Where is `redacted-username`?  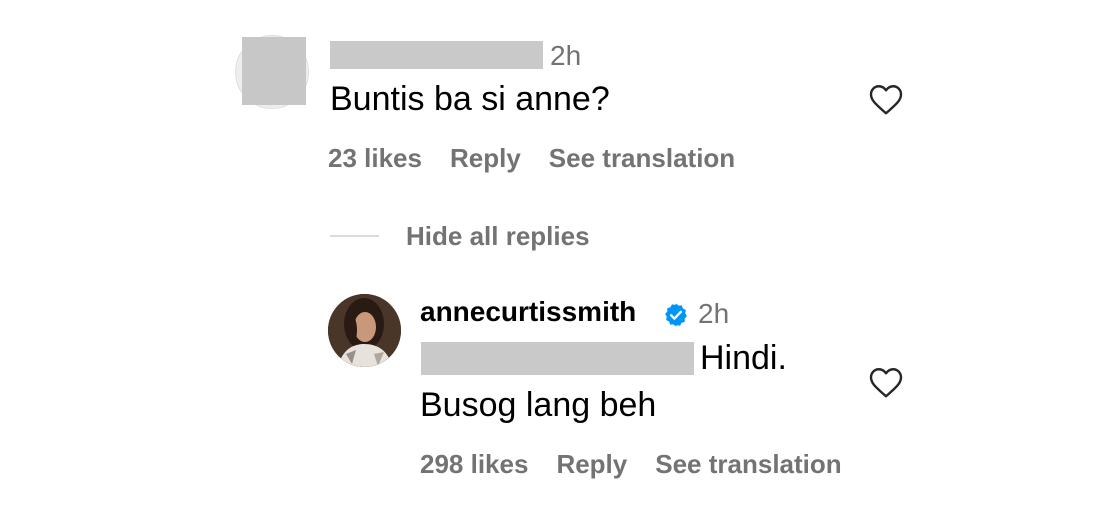 redacted-username is located at coordinates (436, 55).